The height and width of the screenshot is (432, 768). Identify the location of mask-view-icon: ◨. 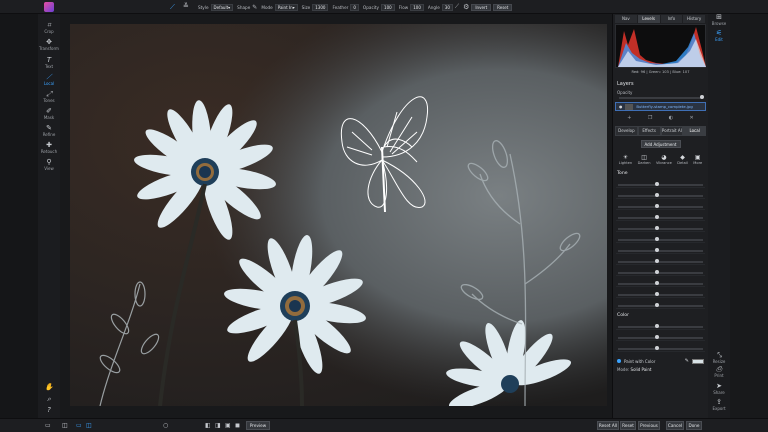
(218, 425).